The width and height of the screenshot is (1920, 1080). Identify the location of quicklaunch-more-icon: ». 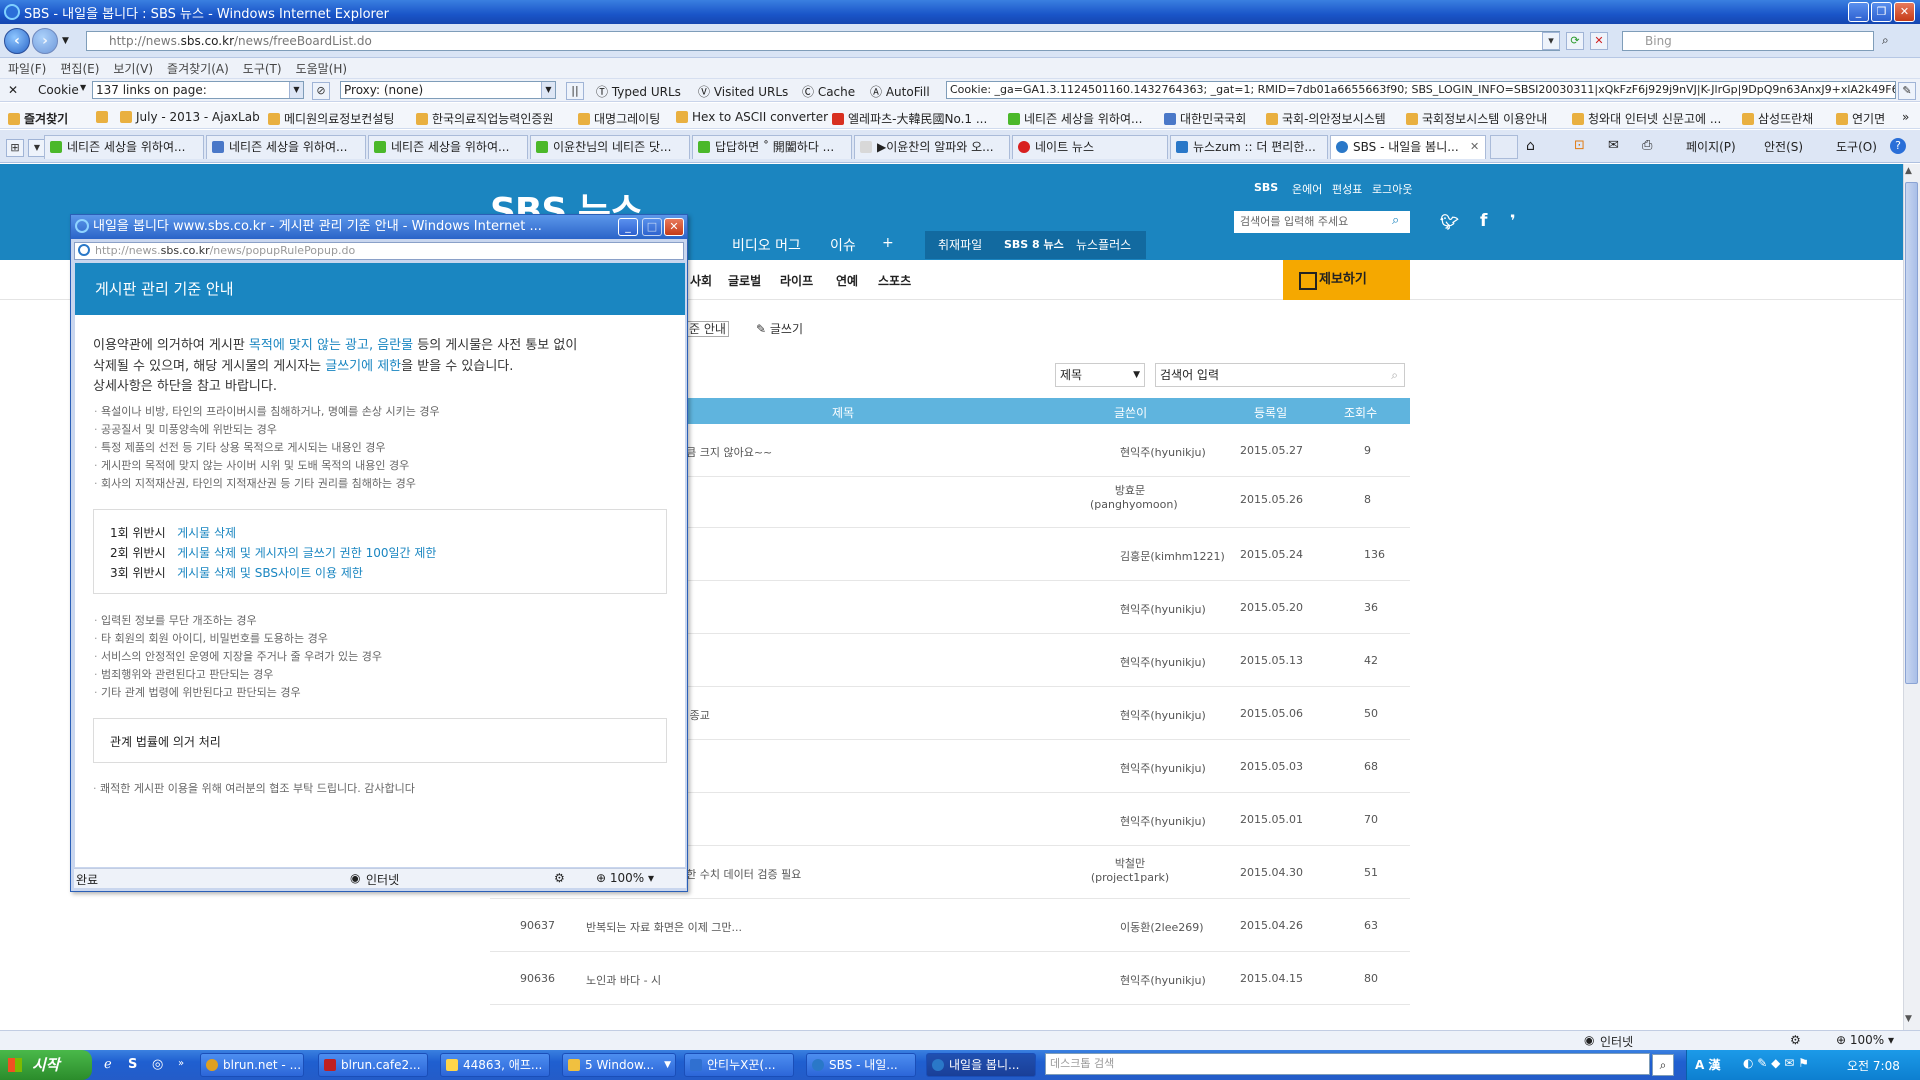
(181, 1063).